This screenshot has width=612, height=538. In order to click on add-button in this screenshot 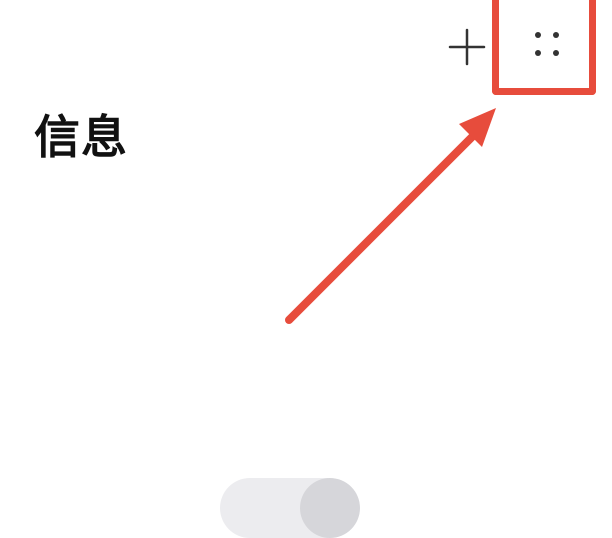, I will do `click(467, 47)`.